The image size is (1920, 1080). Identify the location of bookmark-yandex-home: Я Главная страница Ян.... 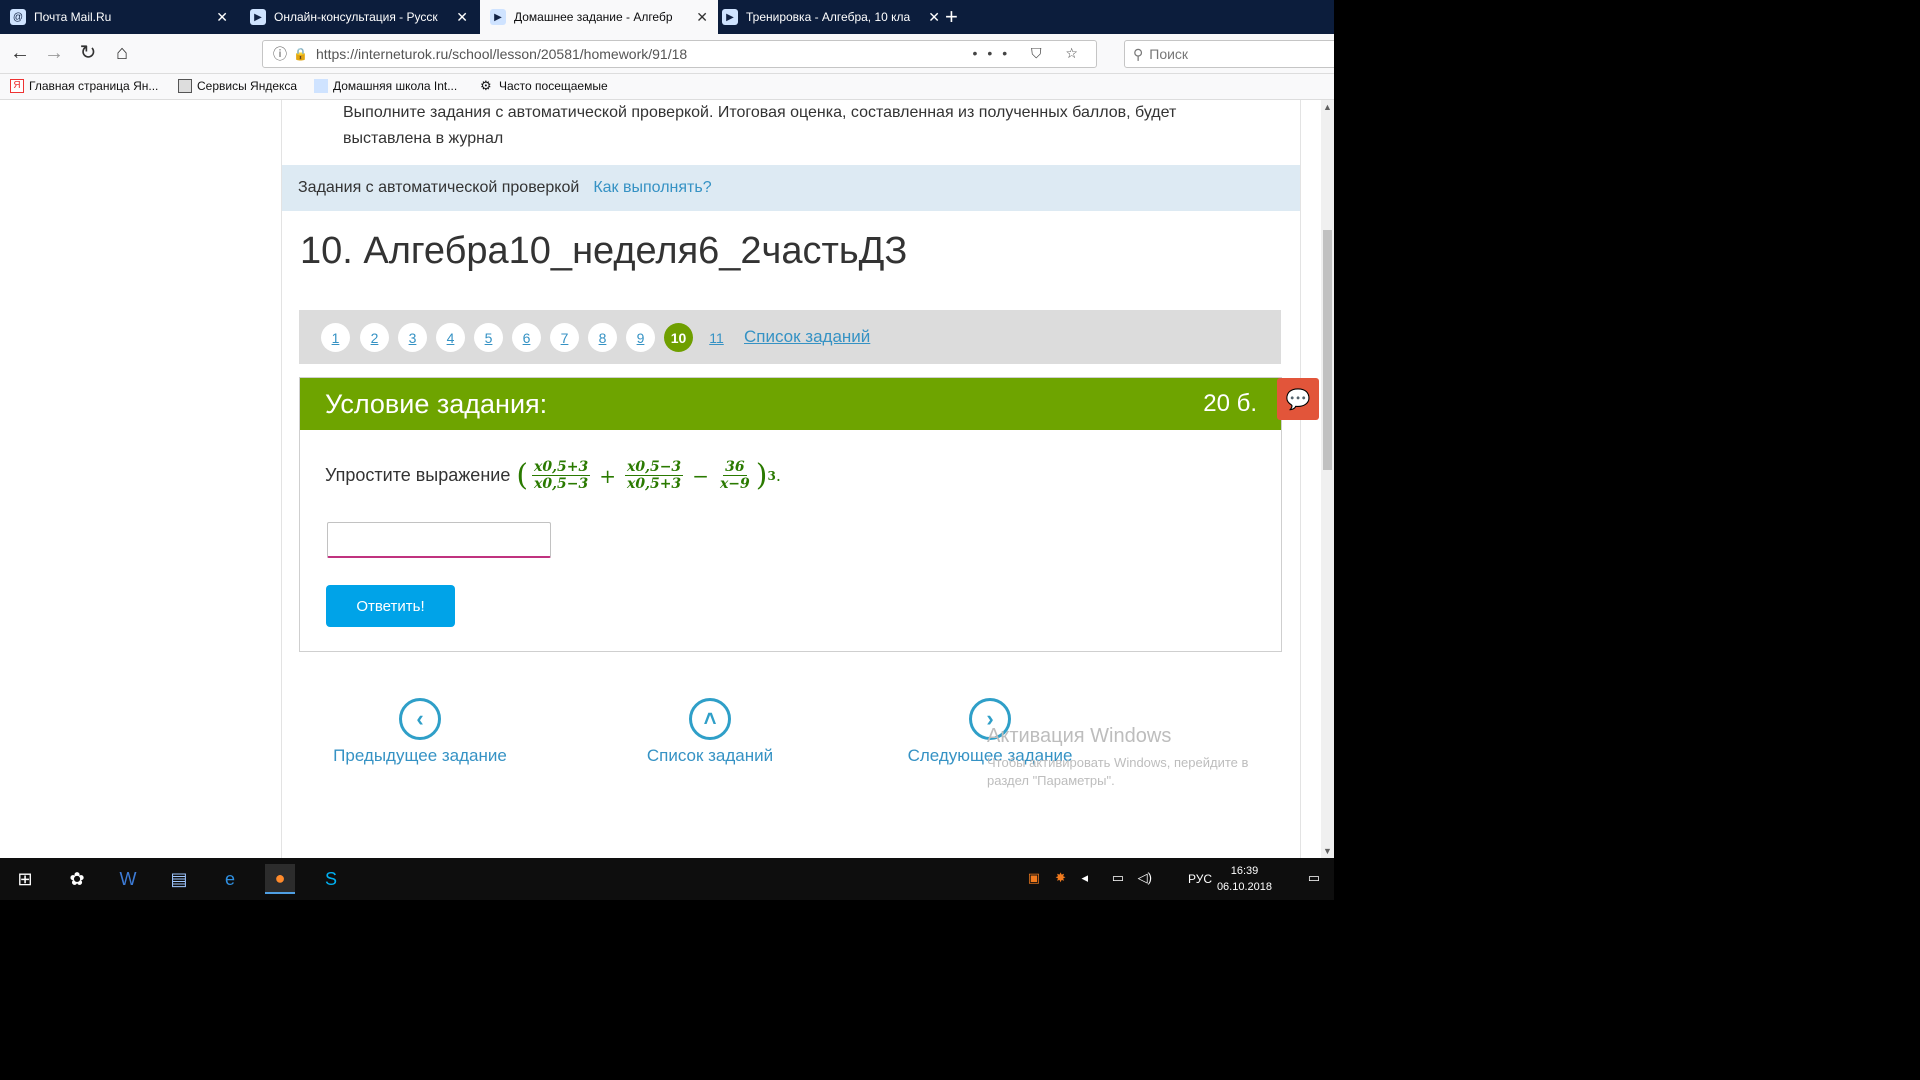
(84, 86).